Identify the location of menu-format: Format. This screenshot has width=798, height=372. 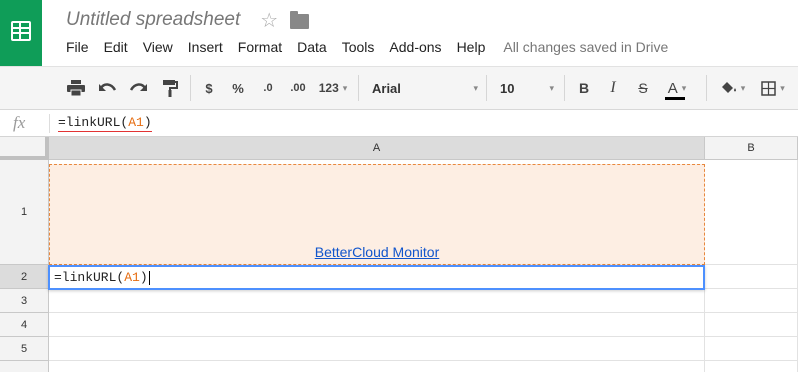
(260, 47).